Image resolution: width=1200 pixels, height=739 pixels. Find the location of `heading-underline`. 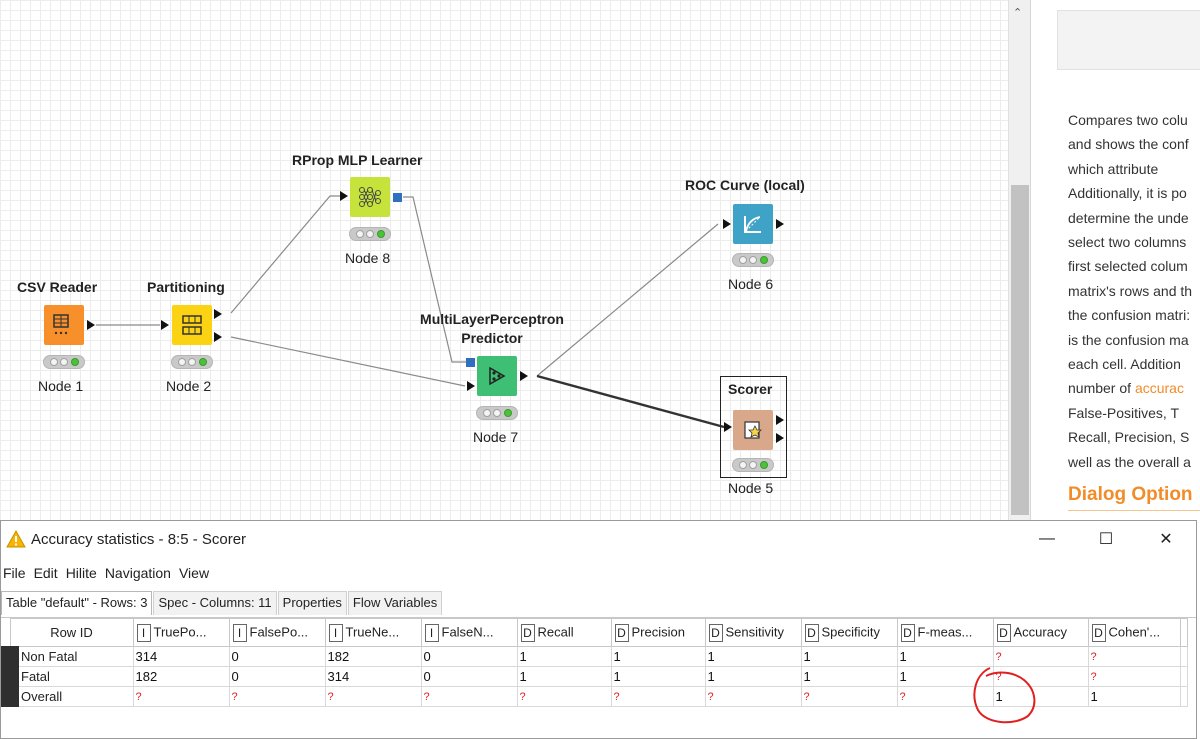

heading-underline is located at coordinates (1134, 510).